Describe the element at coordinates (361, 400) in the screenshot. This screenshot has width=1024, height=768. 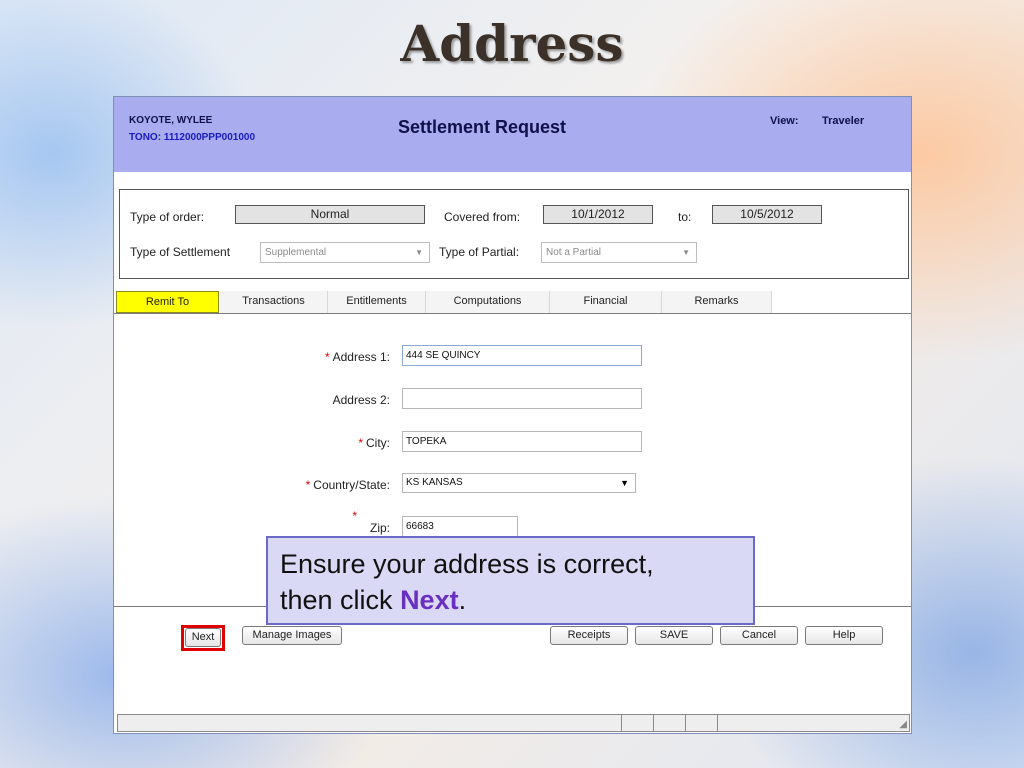
I see `address2-label: Address 2:` at that location.